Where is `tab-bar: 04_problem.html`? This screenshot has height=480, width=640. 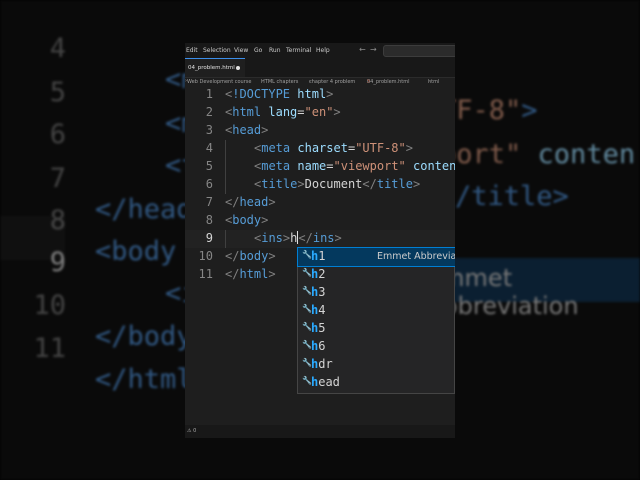 tab-bar: 04_problem.html is located at coordinates (320, 68).